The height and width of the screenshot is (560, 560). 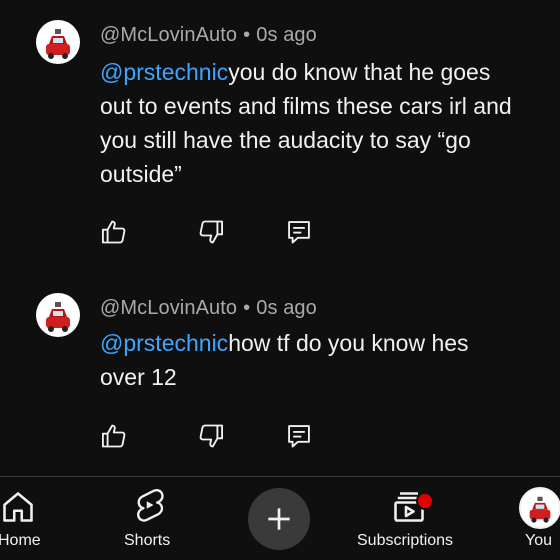 What do you see at coordinates (147, 540) in the screenshot?
I see `nav-shorts-label: Shorts` at bounding box center [147, 540].